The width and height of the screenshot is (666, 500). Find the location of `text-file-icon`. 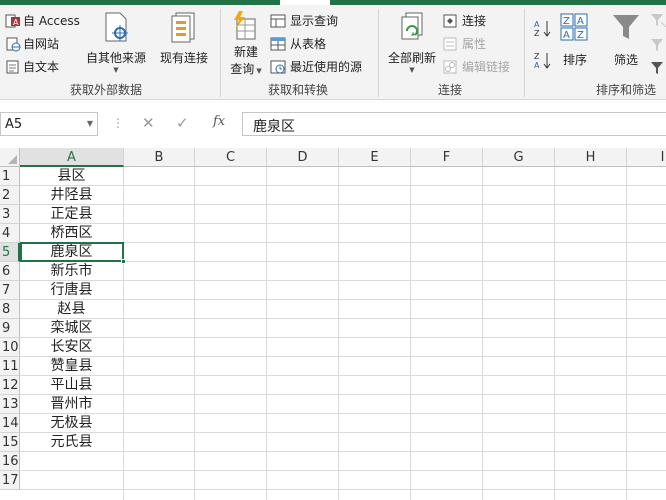

text-file-icon is located at coordinates (12, 66).